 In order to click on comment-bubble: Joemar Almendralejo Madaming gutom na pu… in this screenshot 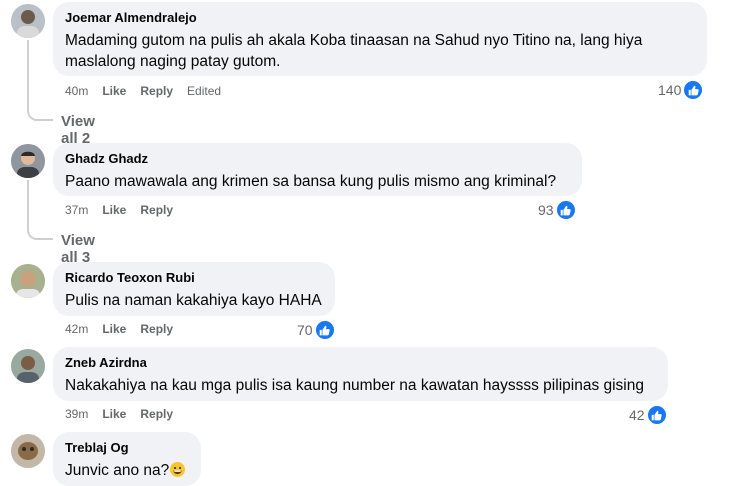, I will do `click(380, 39)`.